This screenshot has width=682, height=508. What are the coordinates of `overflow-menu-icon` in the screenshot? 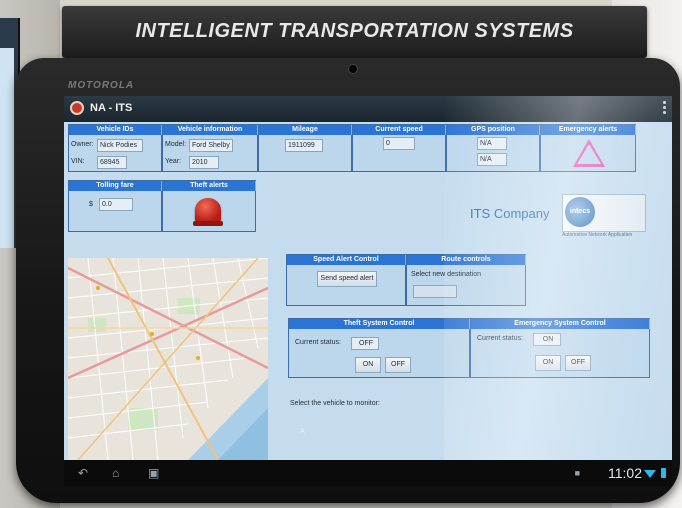 It's located at (664, 108).